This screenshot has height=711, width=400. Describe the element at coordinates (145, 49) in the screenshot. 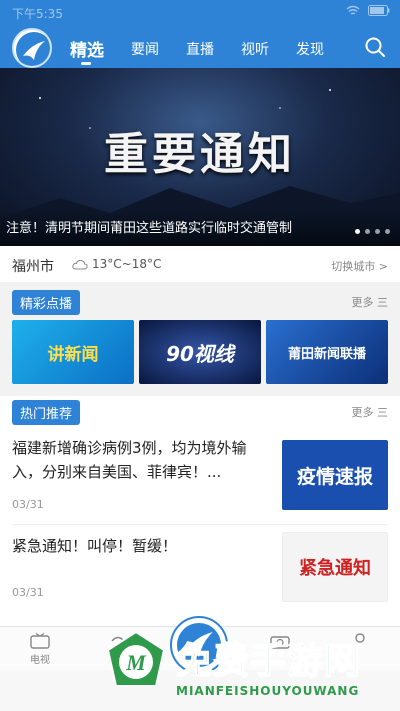

I see `tab-news: 要闻` at that location.